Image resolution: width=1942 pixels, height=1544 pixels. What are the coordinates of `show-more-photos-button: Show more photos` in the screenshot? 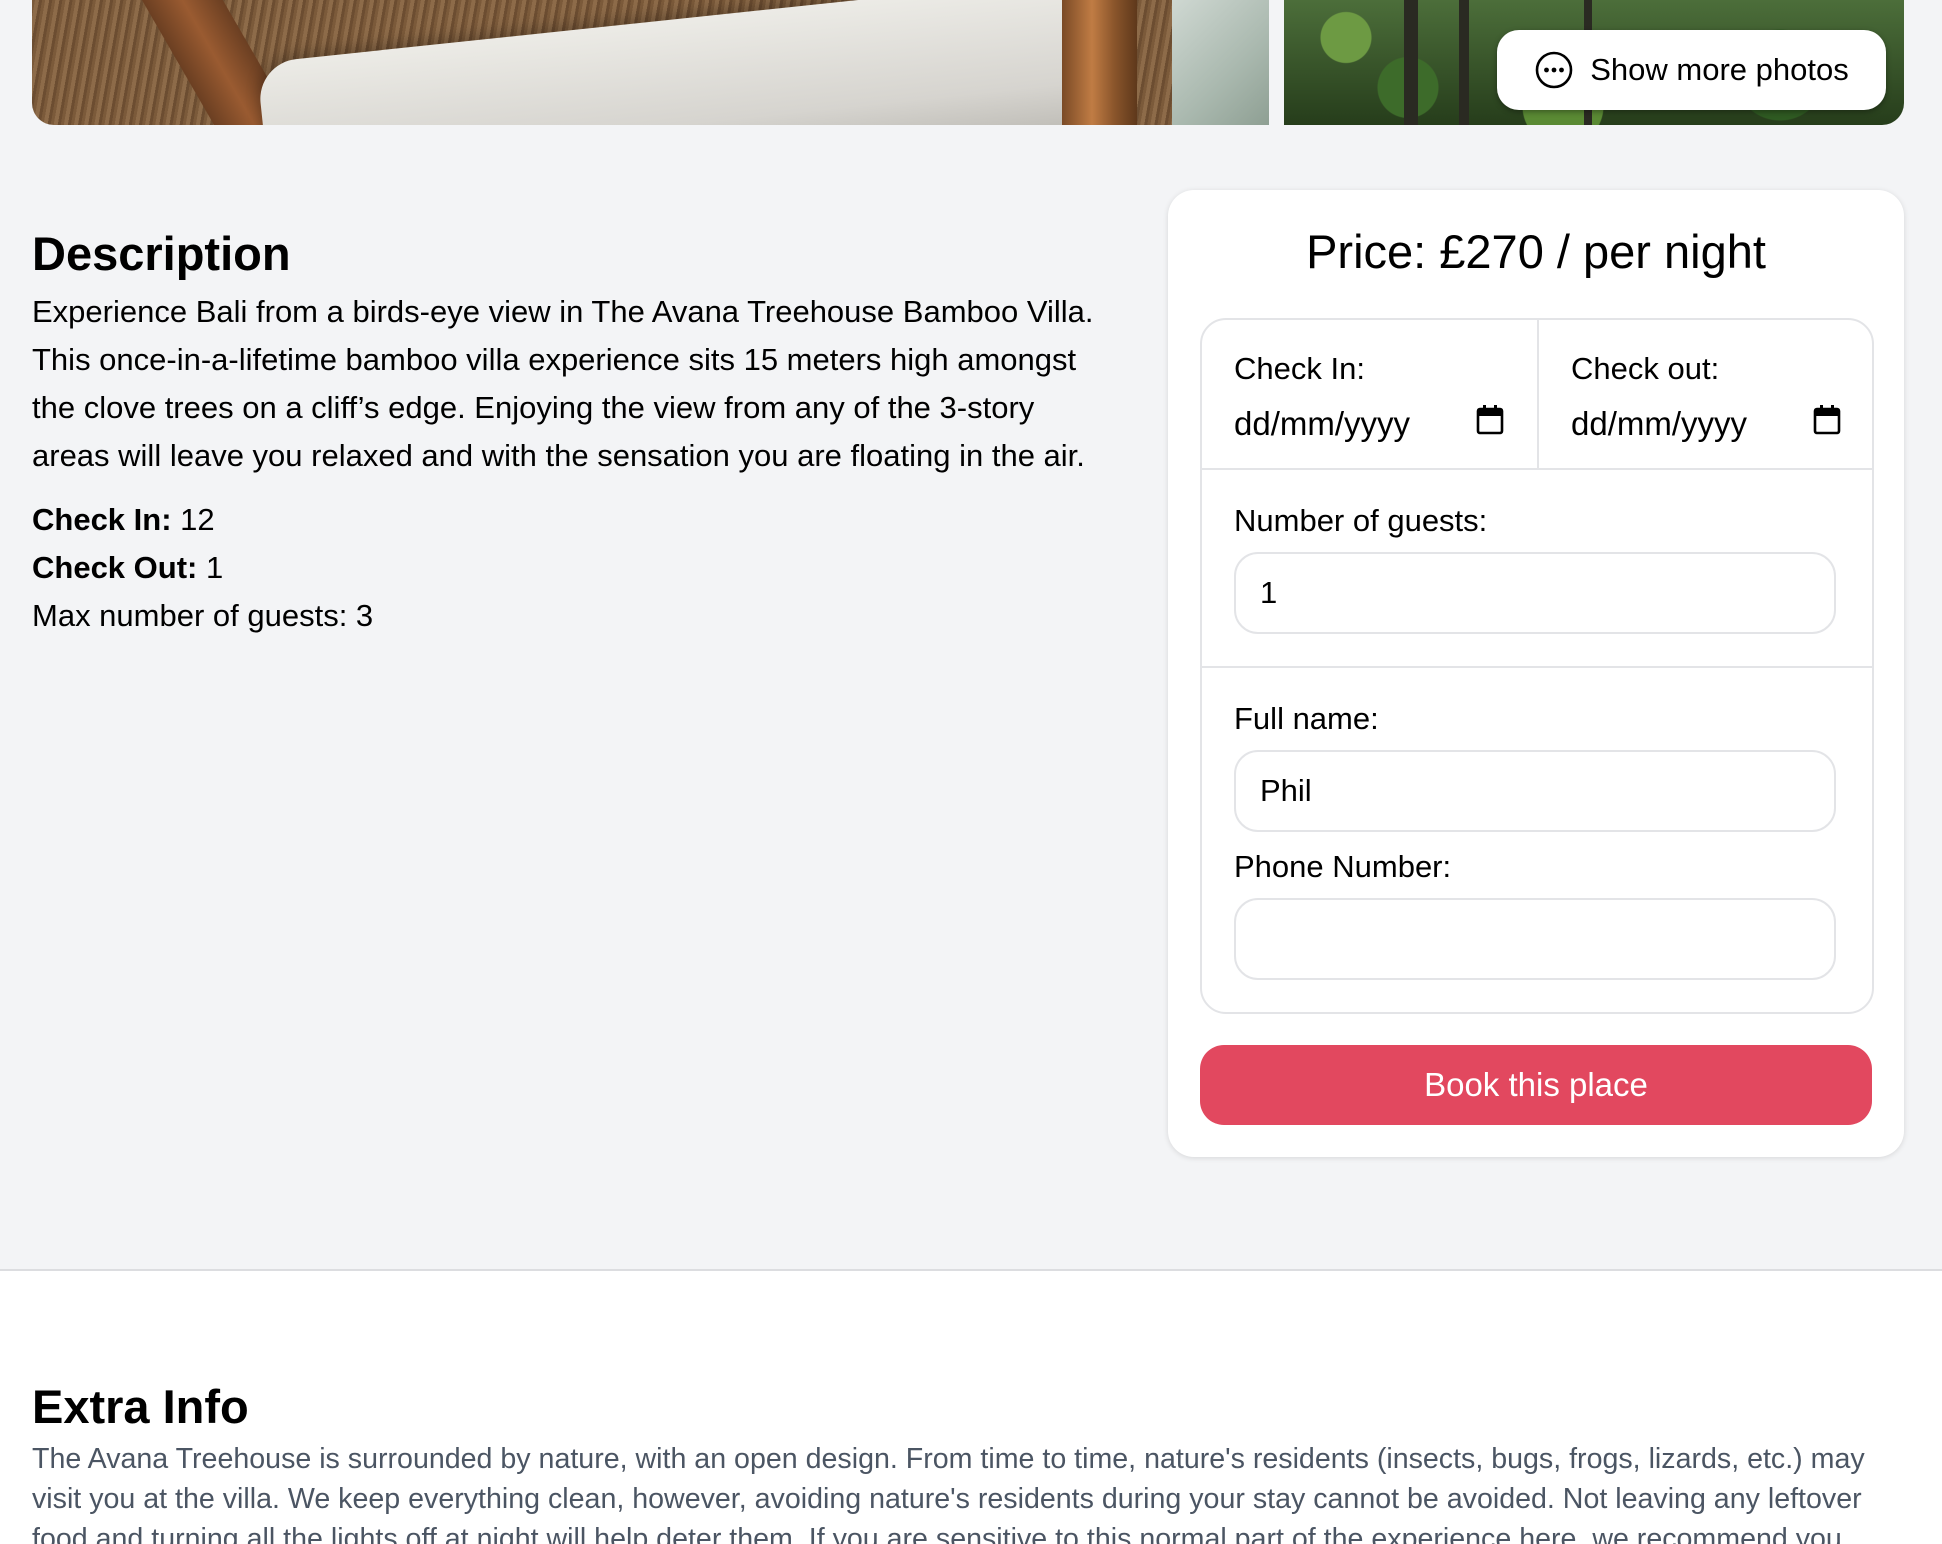 It's located at (1691, 70).